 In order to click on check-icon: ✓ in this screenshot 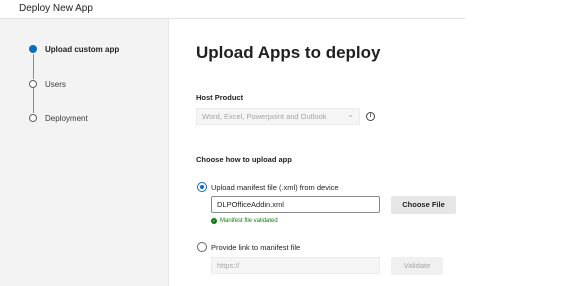, I will do `click(214, 220)`.